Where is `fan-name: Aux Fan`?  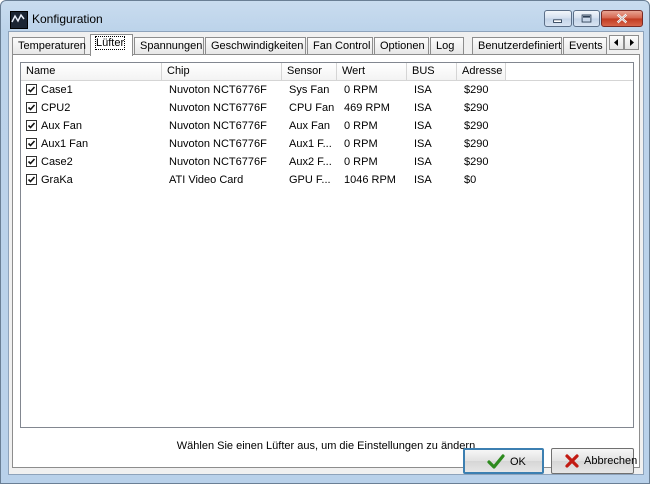 fan-name: Aux Fan is located at coordinates (61, 126).